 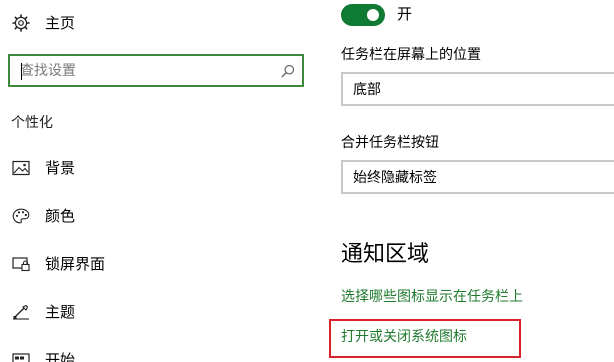 I want to click on search-box, so click(x=156, y=70).